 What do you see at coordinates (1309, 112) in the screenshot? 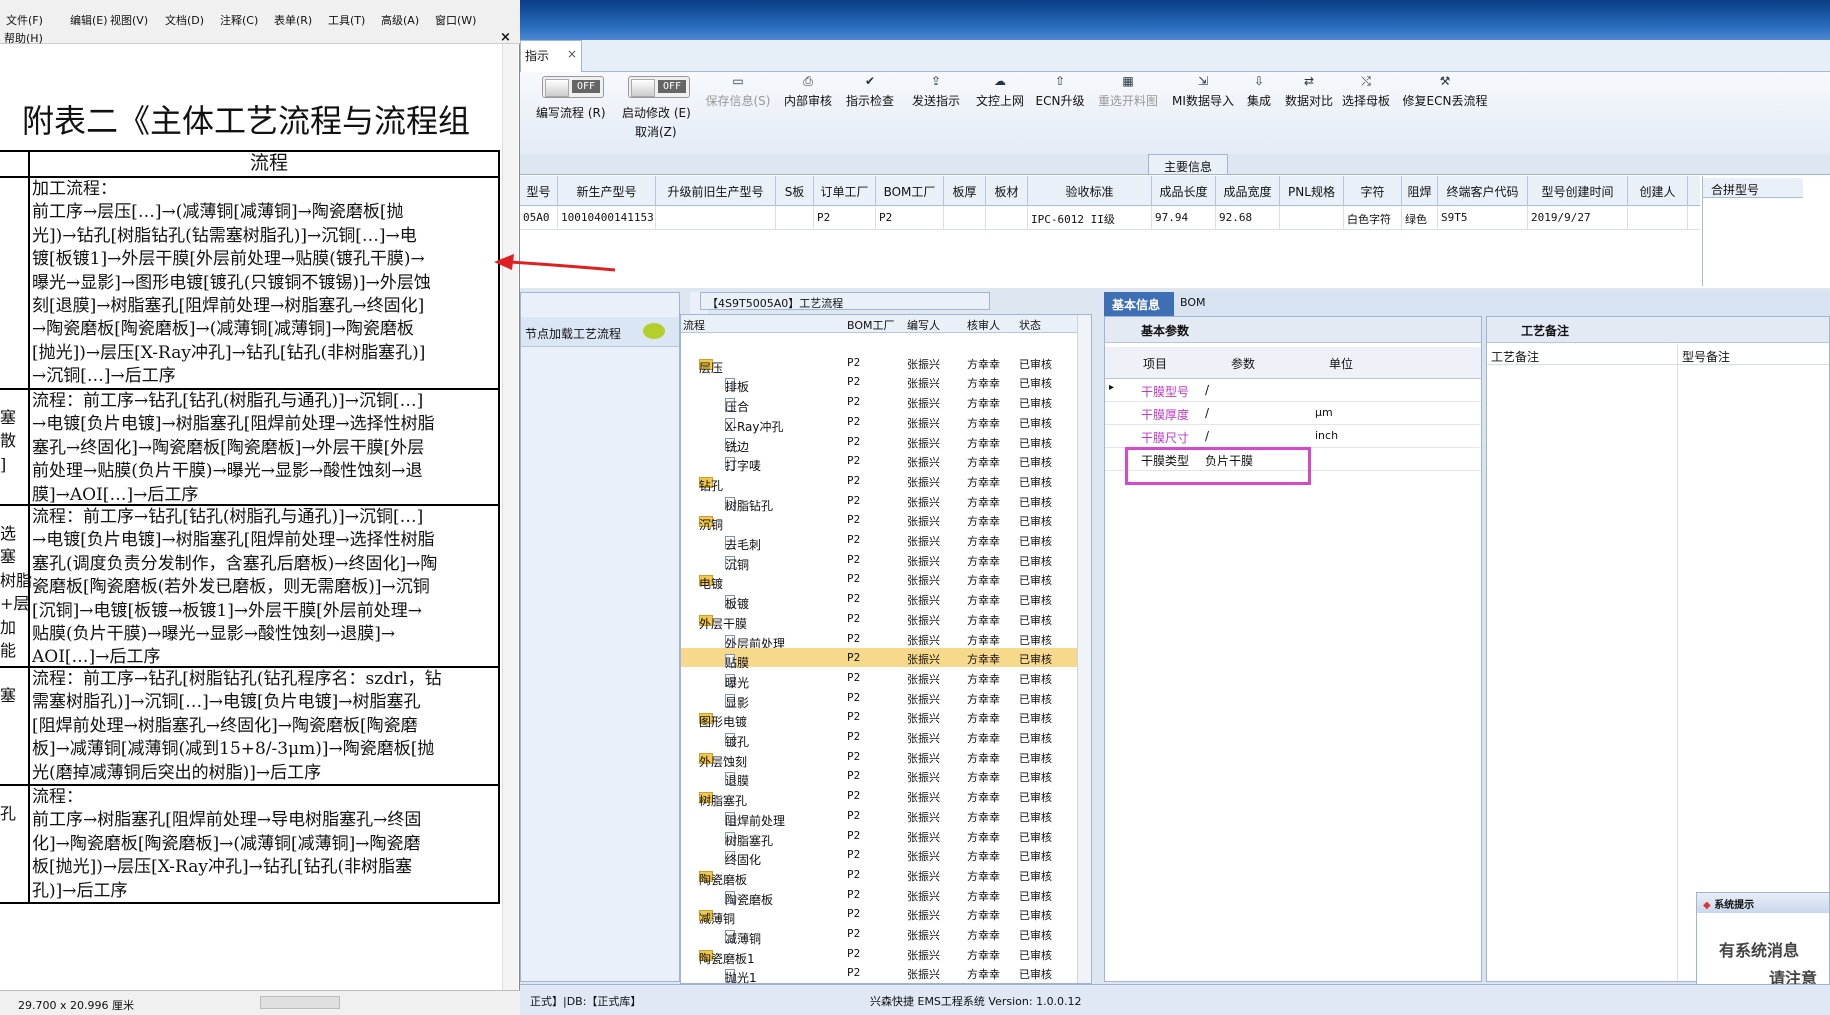
I see `ribbon-button: ⇄ 数据对比` at bounding box center [1309, 112].